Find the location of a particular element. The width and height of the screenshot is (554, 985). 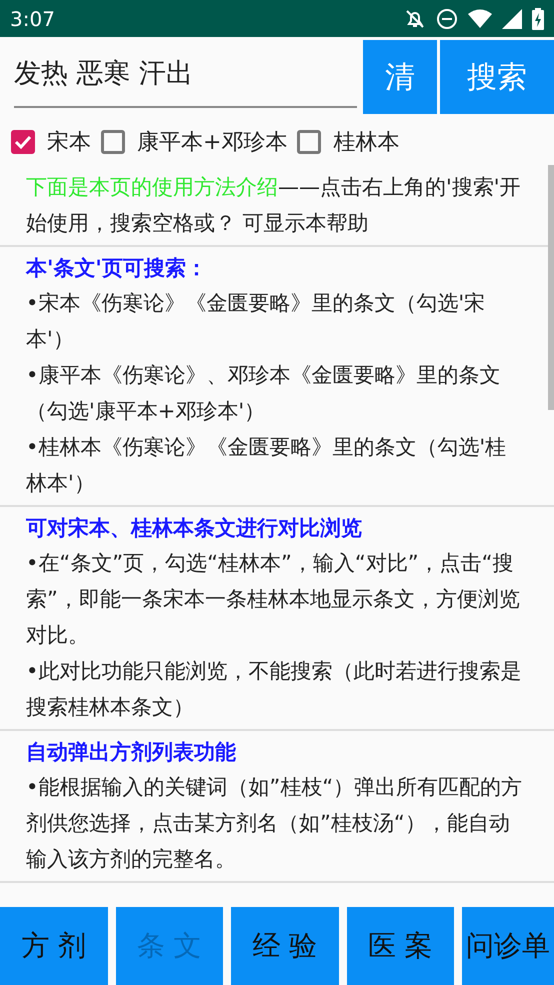

search-field: 发热 恶寒 汗出 is located at coordinates (185, 74).